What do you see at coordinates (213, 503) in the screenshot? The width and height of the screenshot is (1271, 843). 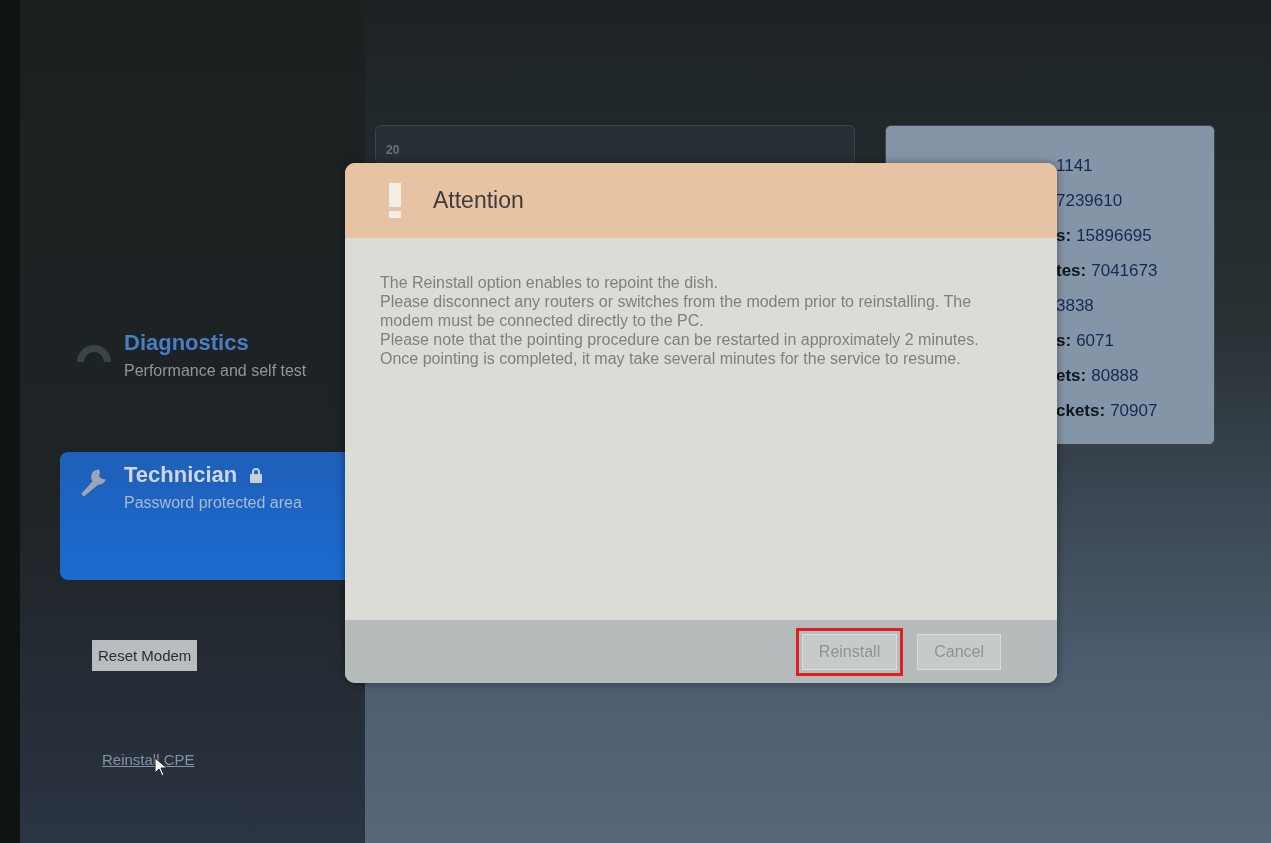 I see `sidebar-item-subtitle: Password protected area` at bounding box center [213, 503].